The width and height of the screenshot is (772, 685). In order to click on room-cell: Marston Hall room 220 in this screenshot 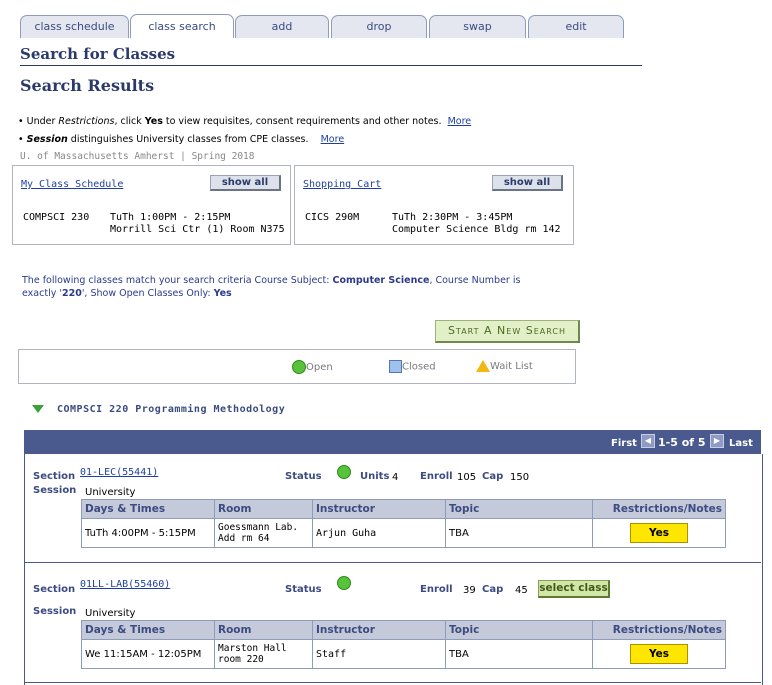, I will do `click(263, 654)`.